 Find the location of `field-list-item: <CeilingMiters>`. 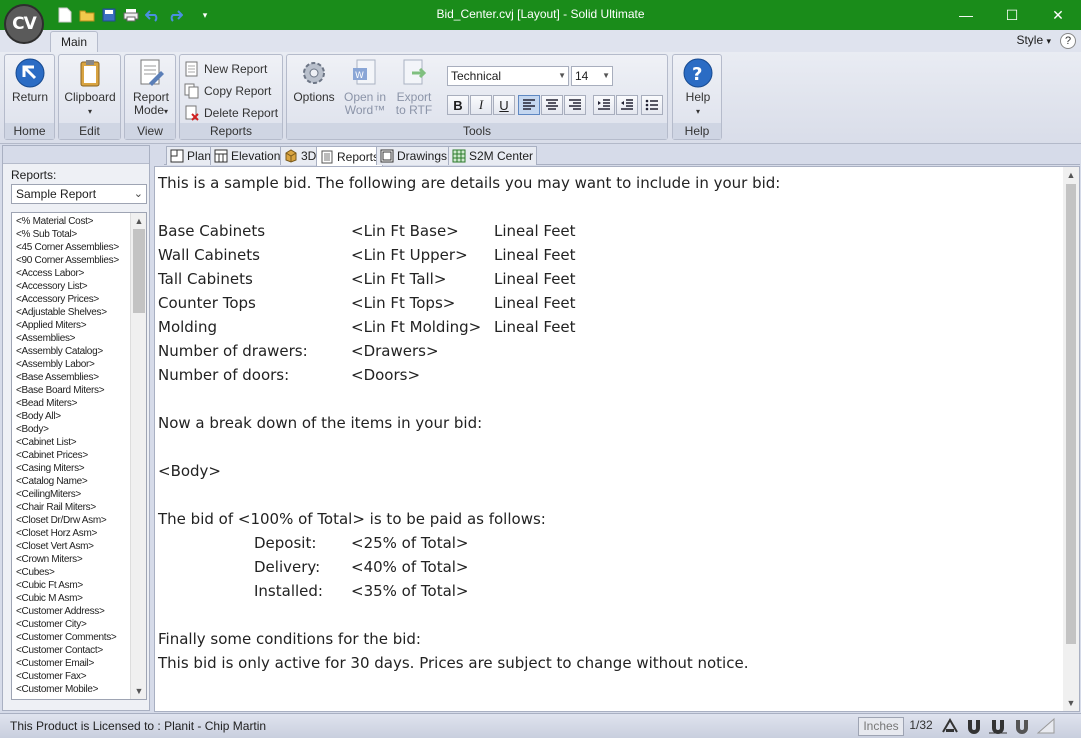

field-list-item: <CeilingMiters> is located at coordinates (72, 494).